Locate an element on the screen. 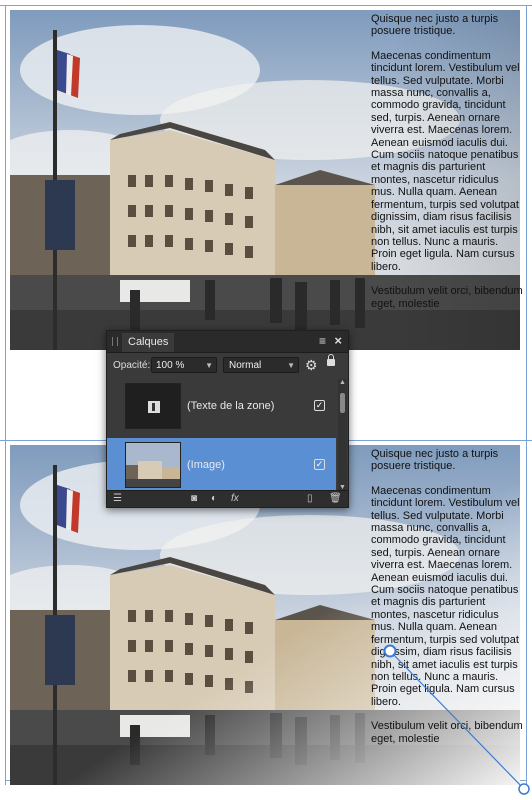 The height and width of the screenshot is (800, 532). new-layer-icon: ▯ is located at coordinates (310, 498).